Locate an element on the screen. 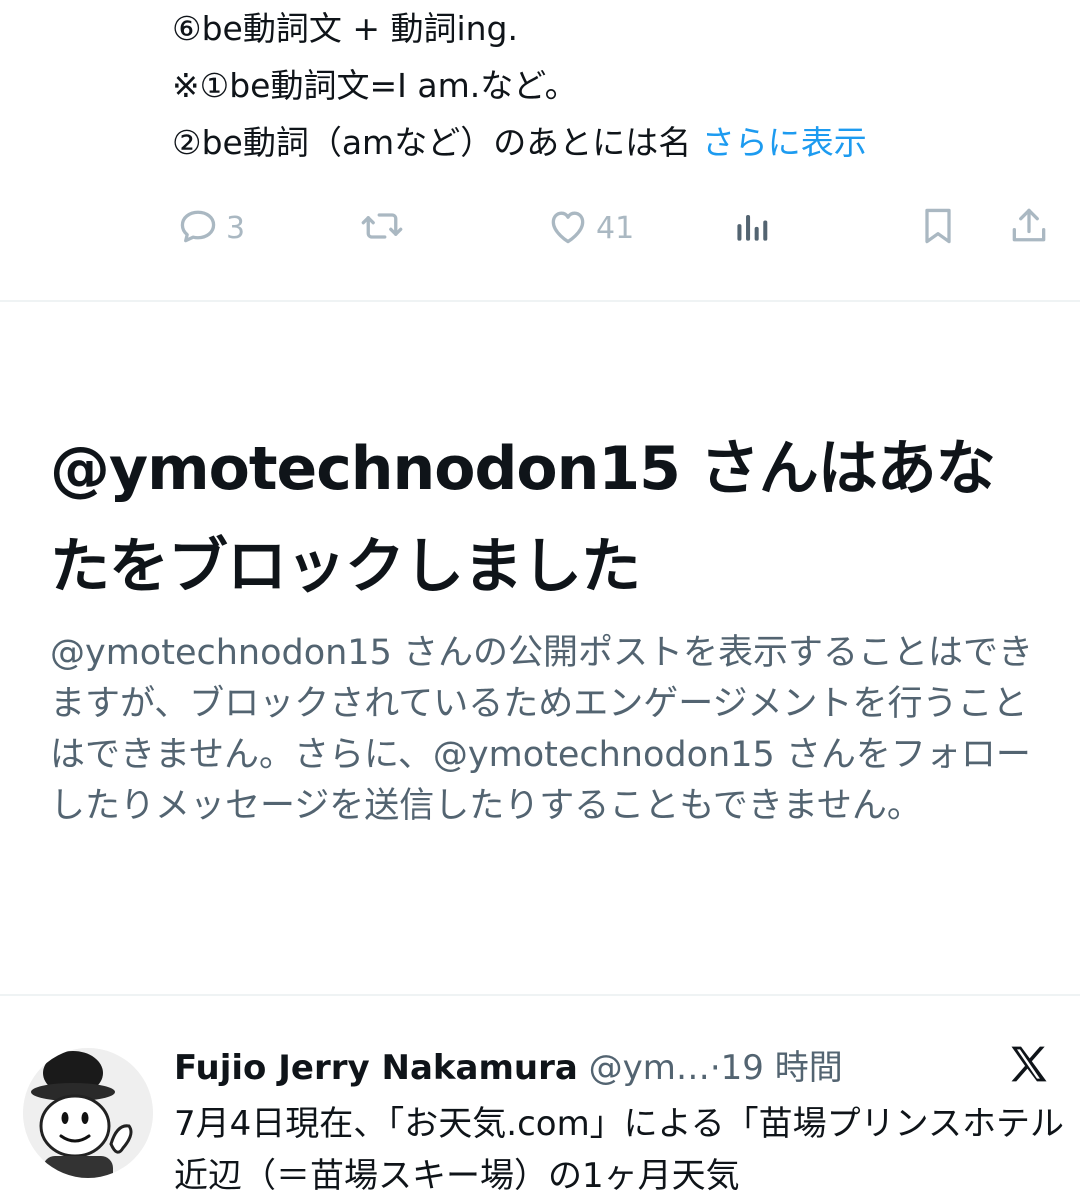 The width and height of the screenshot is (1080, 1202). retweet-button is located at coordinates (382, 228).